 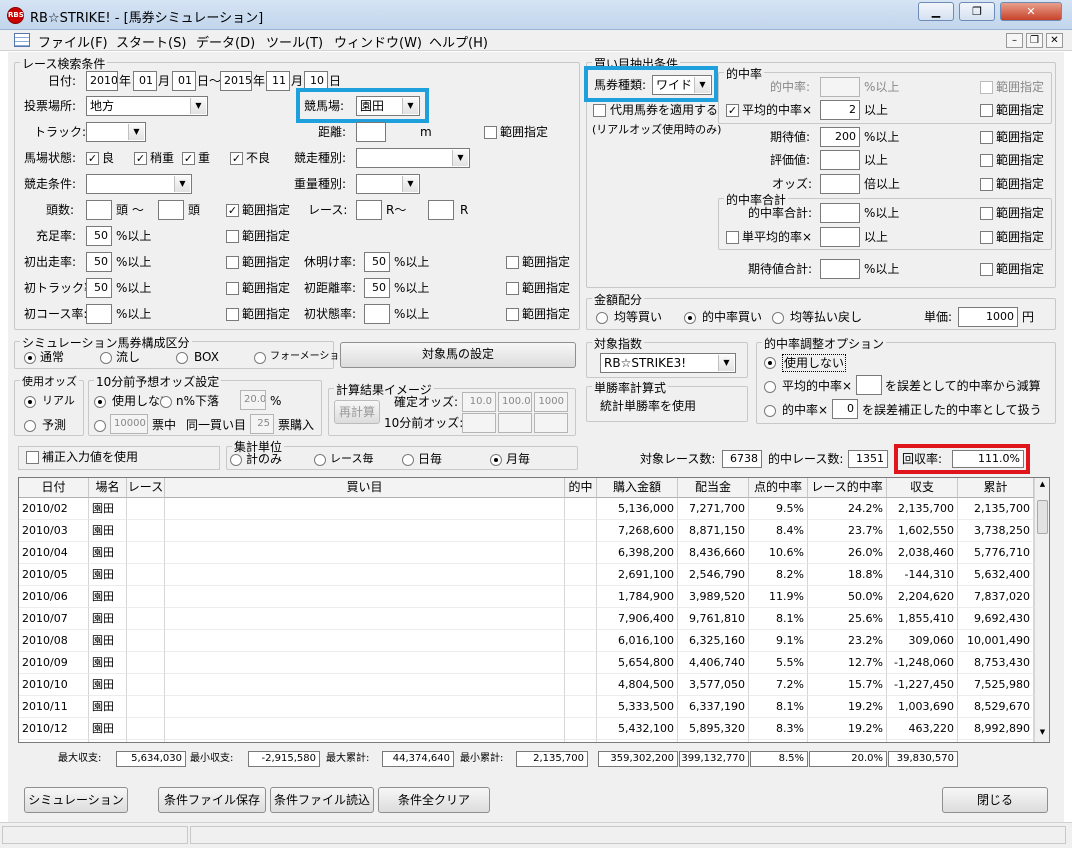 I want to click on close-button: 閉じる, so click(x=995, y=800).